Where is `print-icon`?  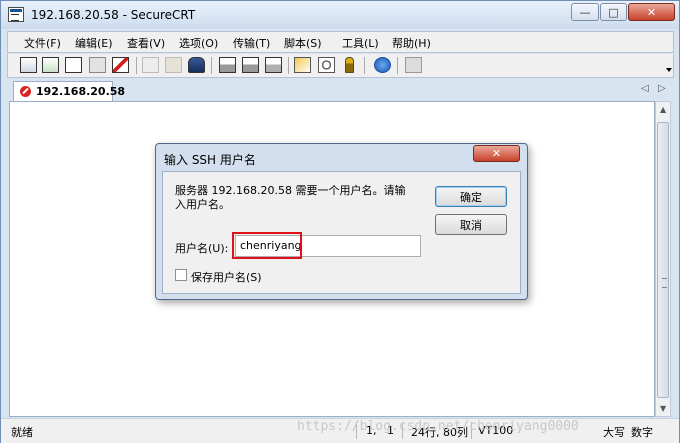
print-icon is located at coordinates (227, 65).